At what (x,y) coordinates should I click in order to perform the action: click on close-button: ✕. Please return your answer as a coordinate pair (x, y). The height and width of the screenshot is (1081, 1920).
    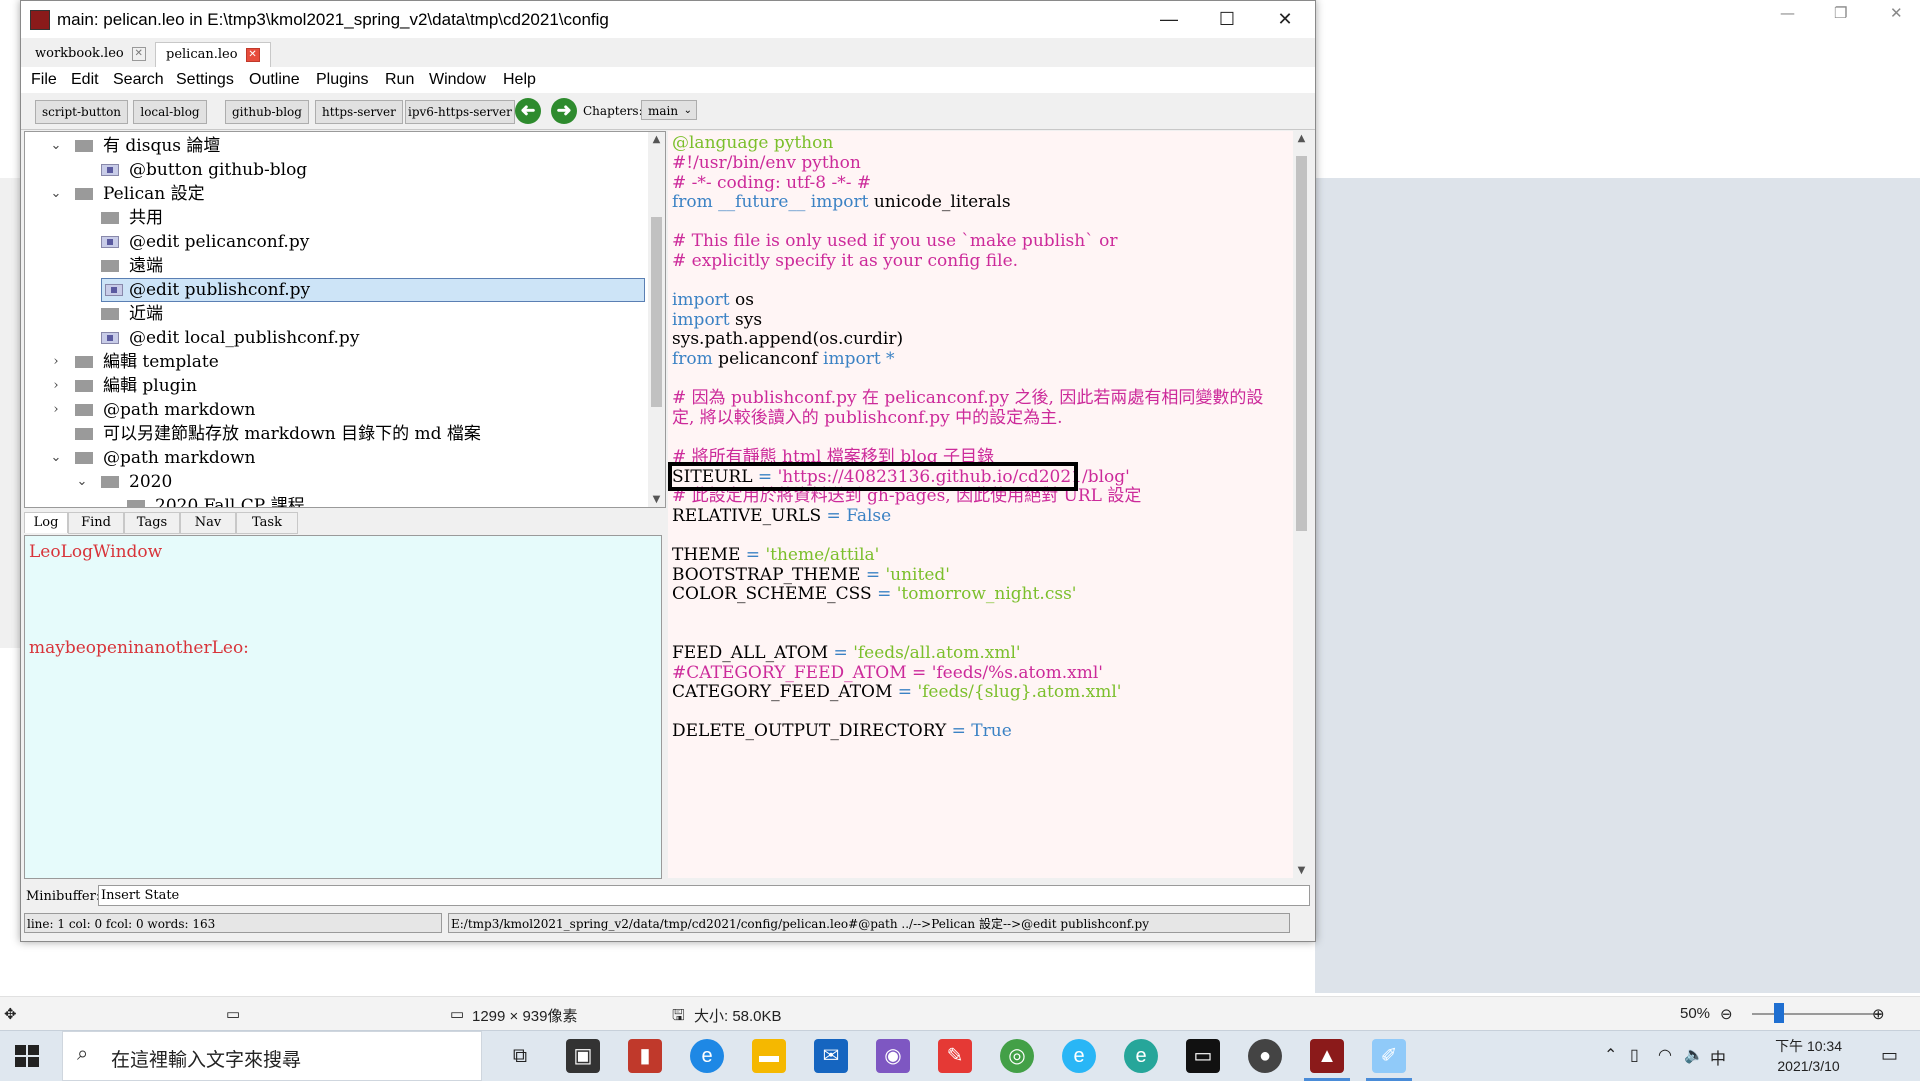
    Looking at the image, I should click on (1285, 19).